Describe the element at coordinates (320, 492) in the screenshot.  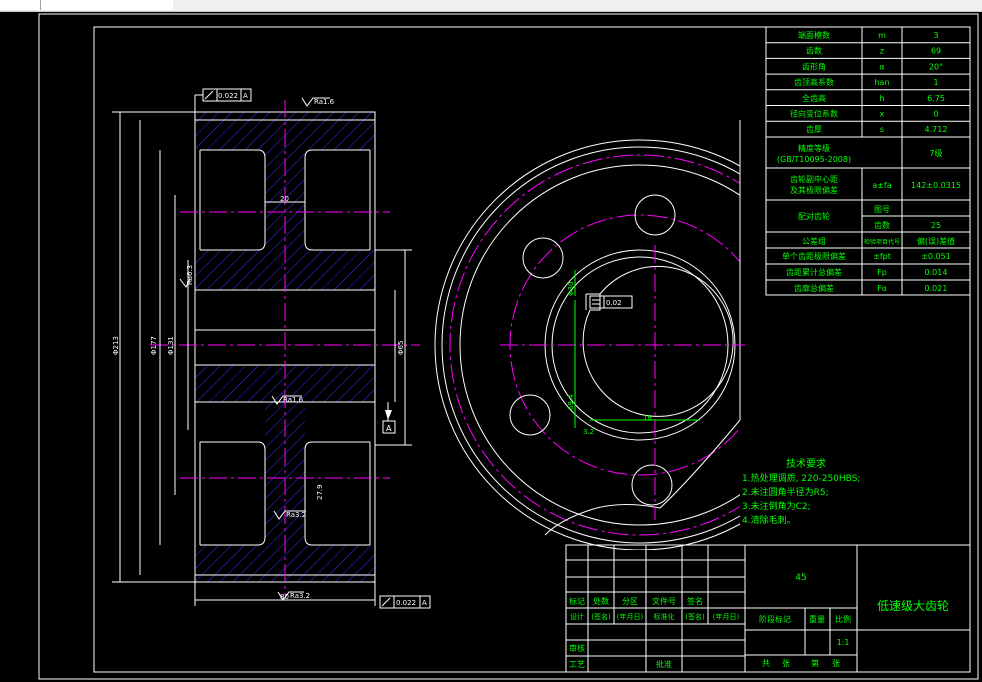
I see `dim-slot: 27.9` at that location.